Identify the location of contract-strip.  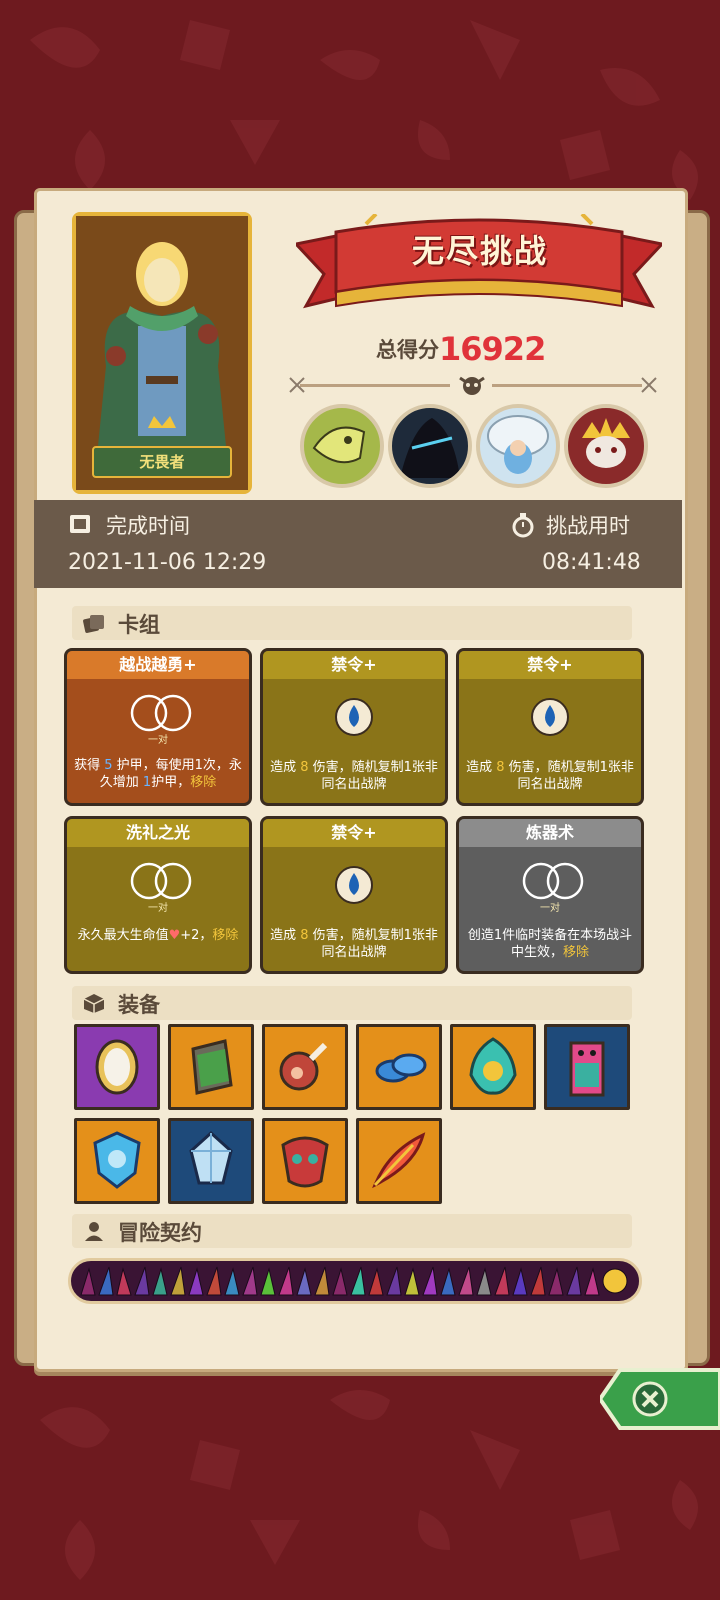
(355, 1281).